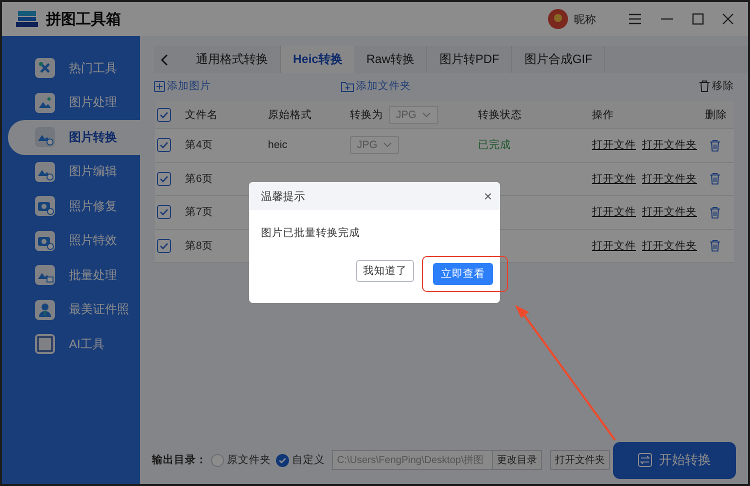 This screenshot has height=486, width=750. What do you see at coordinates (500, 115) in the screenshot?
I see `column-header: 转换状态` at bounding box center [500, 115].